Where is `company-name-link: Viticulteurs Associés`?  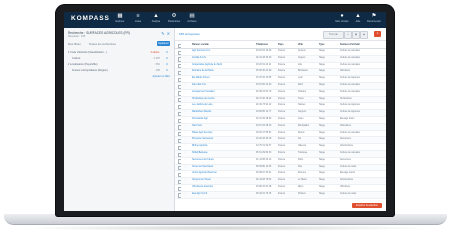
company-name-link: Viticulteurs Associés is located at coordinates (222, 188).